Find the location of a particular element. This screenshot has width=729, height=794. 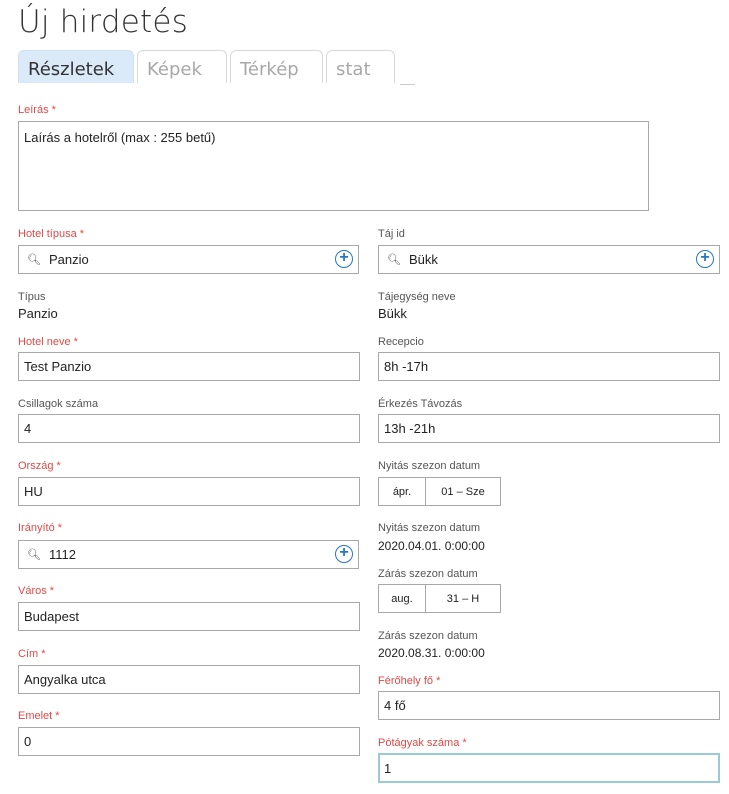

varos-input: Budapest is located at coordinates (189, 616).